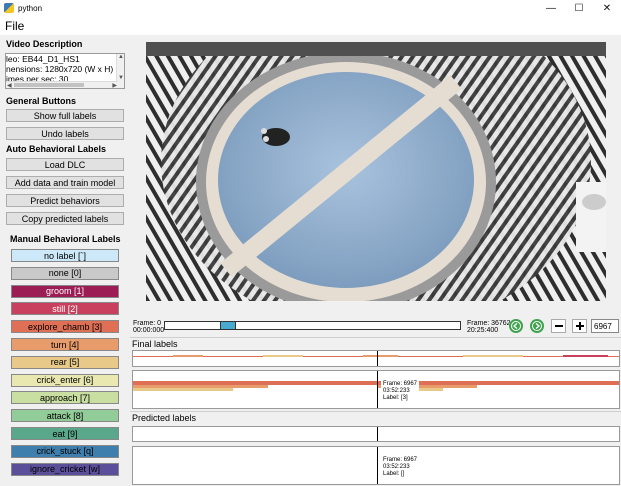  I want to click on final-labels-detail-track: Frame: 6967 03:52:233 Label: [3], so click(376, 389).